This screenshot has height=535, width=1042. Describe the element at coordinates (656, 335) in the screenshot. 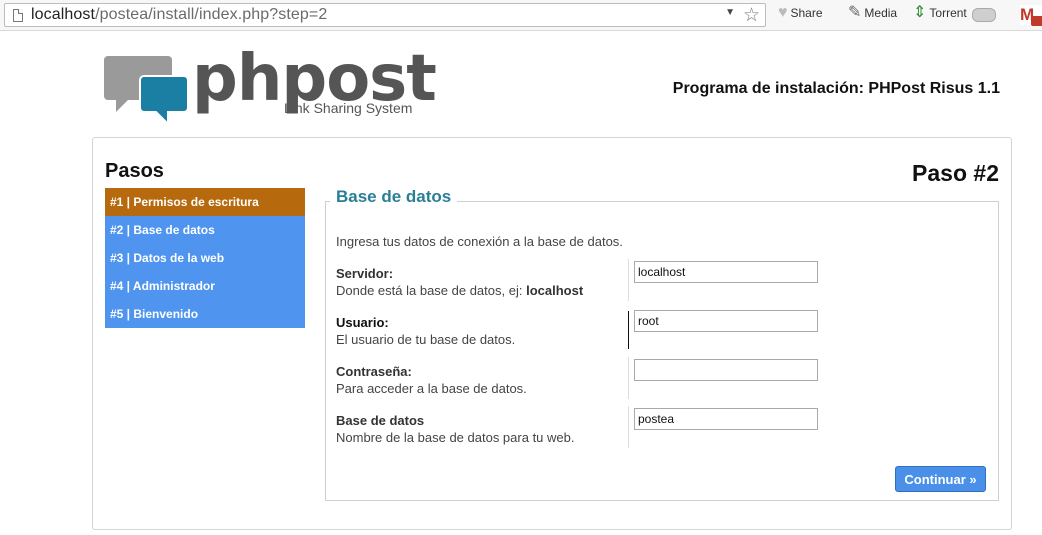

I see `field-user: Usuario: El usuario de tu base de datos.` at that location.